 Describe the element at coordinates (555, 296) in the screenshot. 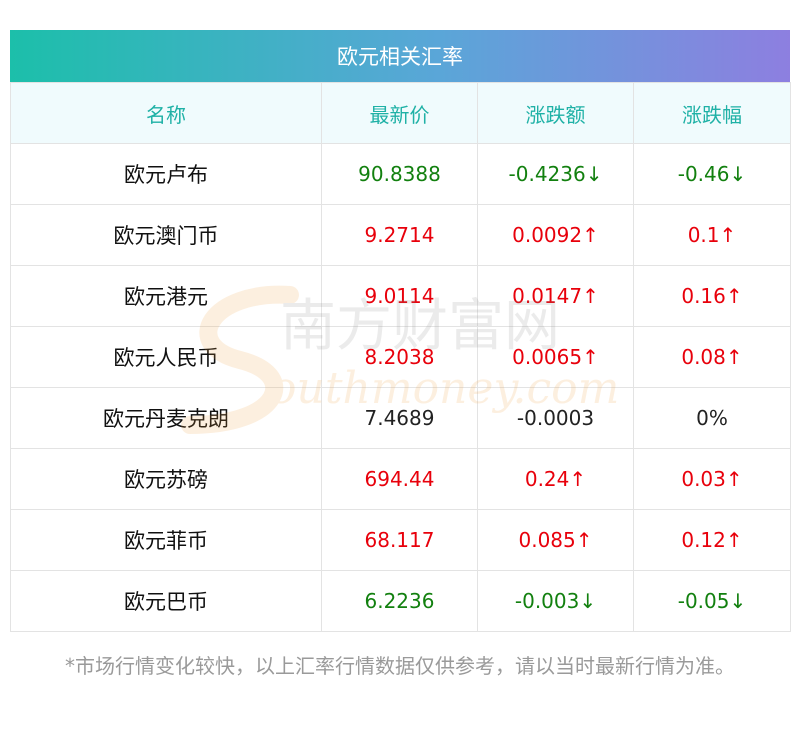

I see `change-amount: 0.0147↑` at that location.